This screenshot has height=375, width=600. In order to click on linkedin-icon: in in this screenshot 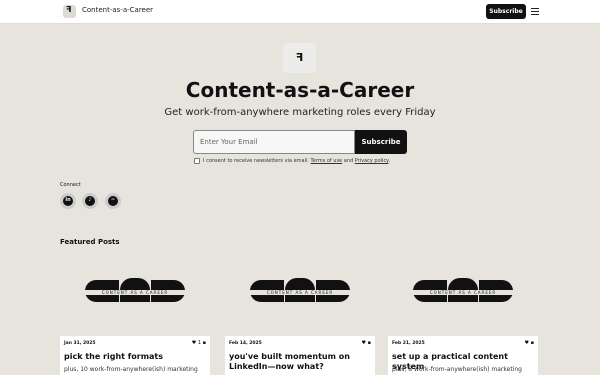, I will do `click(68, 201)`.